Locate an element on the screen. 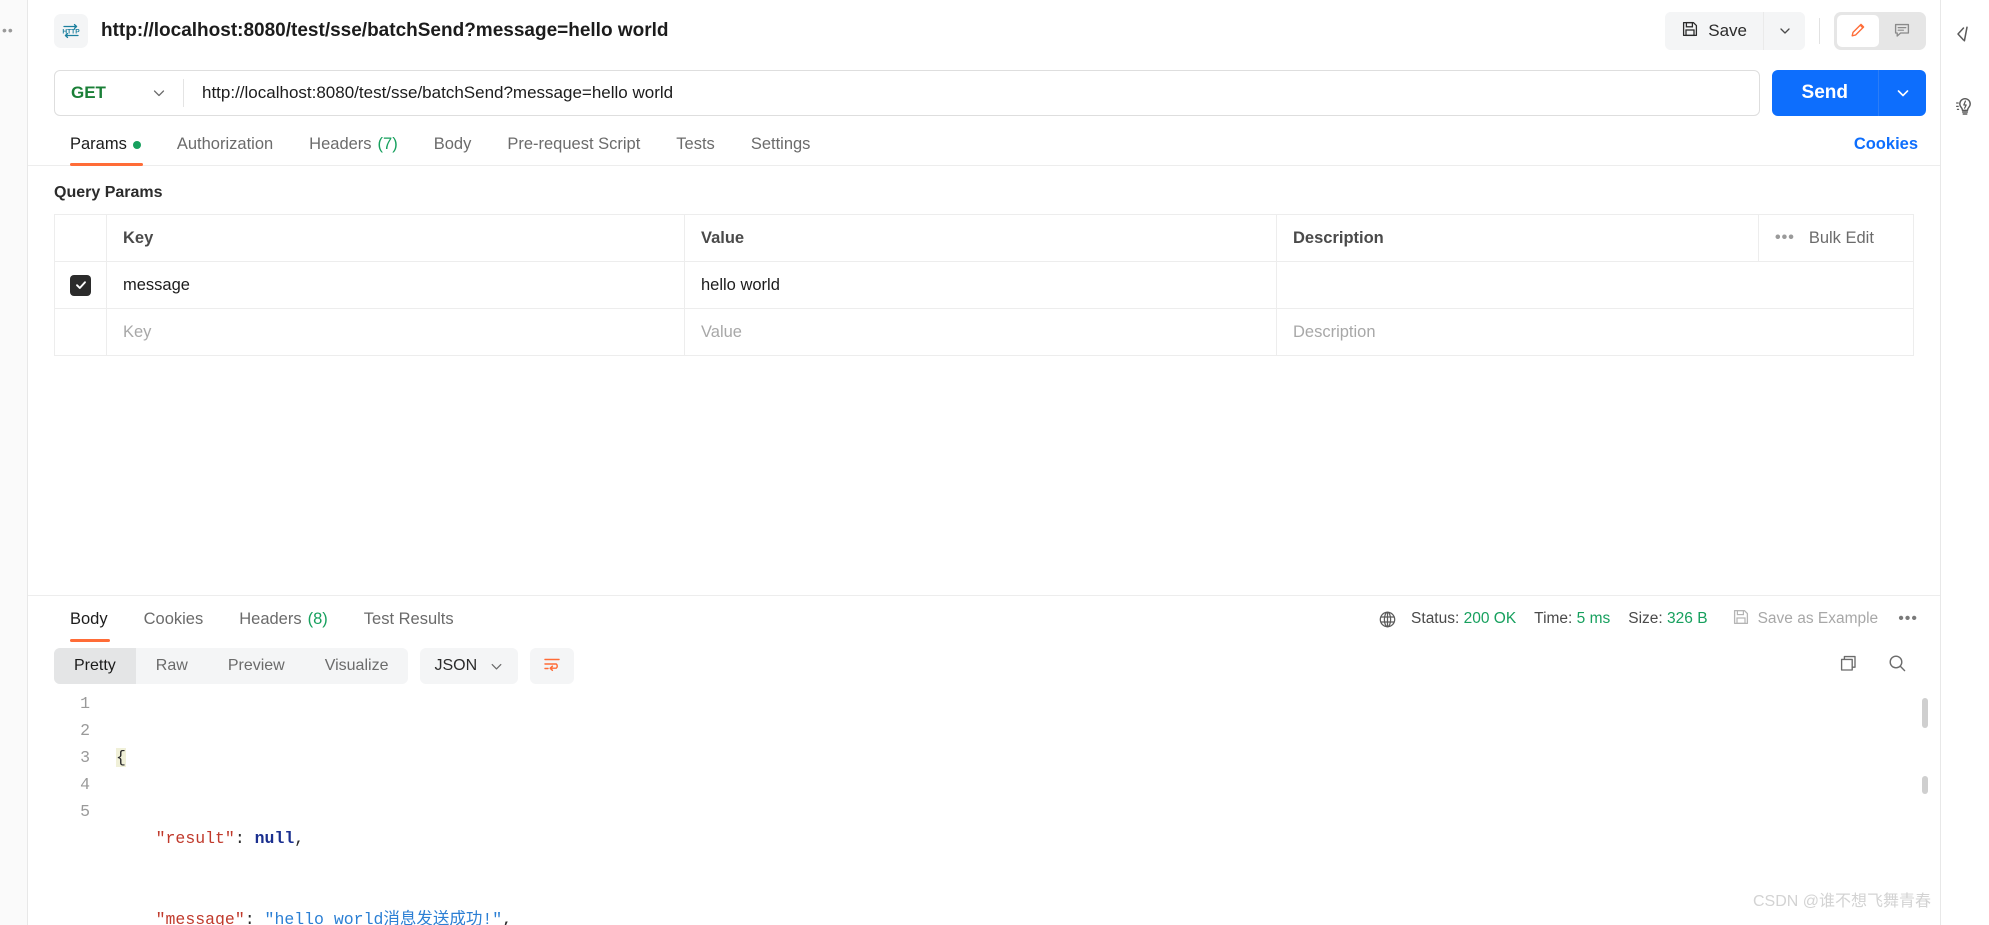 Image resolution: width=1989 pixels, height=925 pixels. code-line: "result": null, is located at coordinates (1028, 838).